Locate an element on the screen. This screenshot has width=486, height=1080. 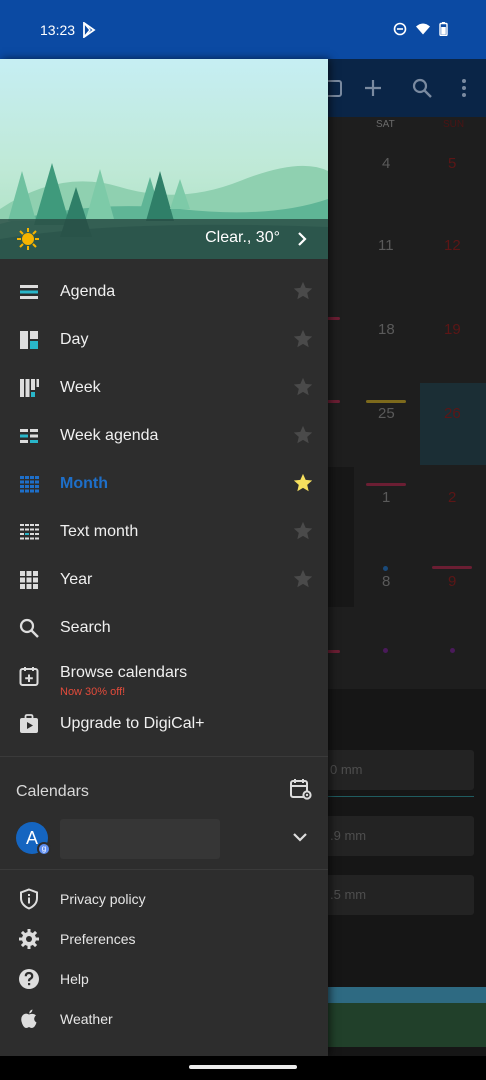
background-image is located at coordinates (404, 1017).